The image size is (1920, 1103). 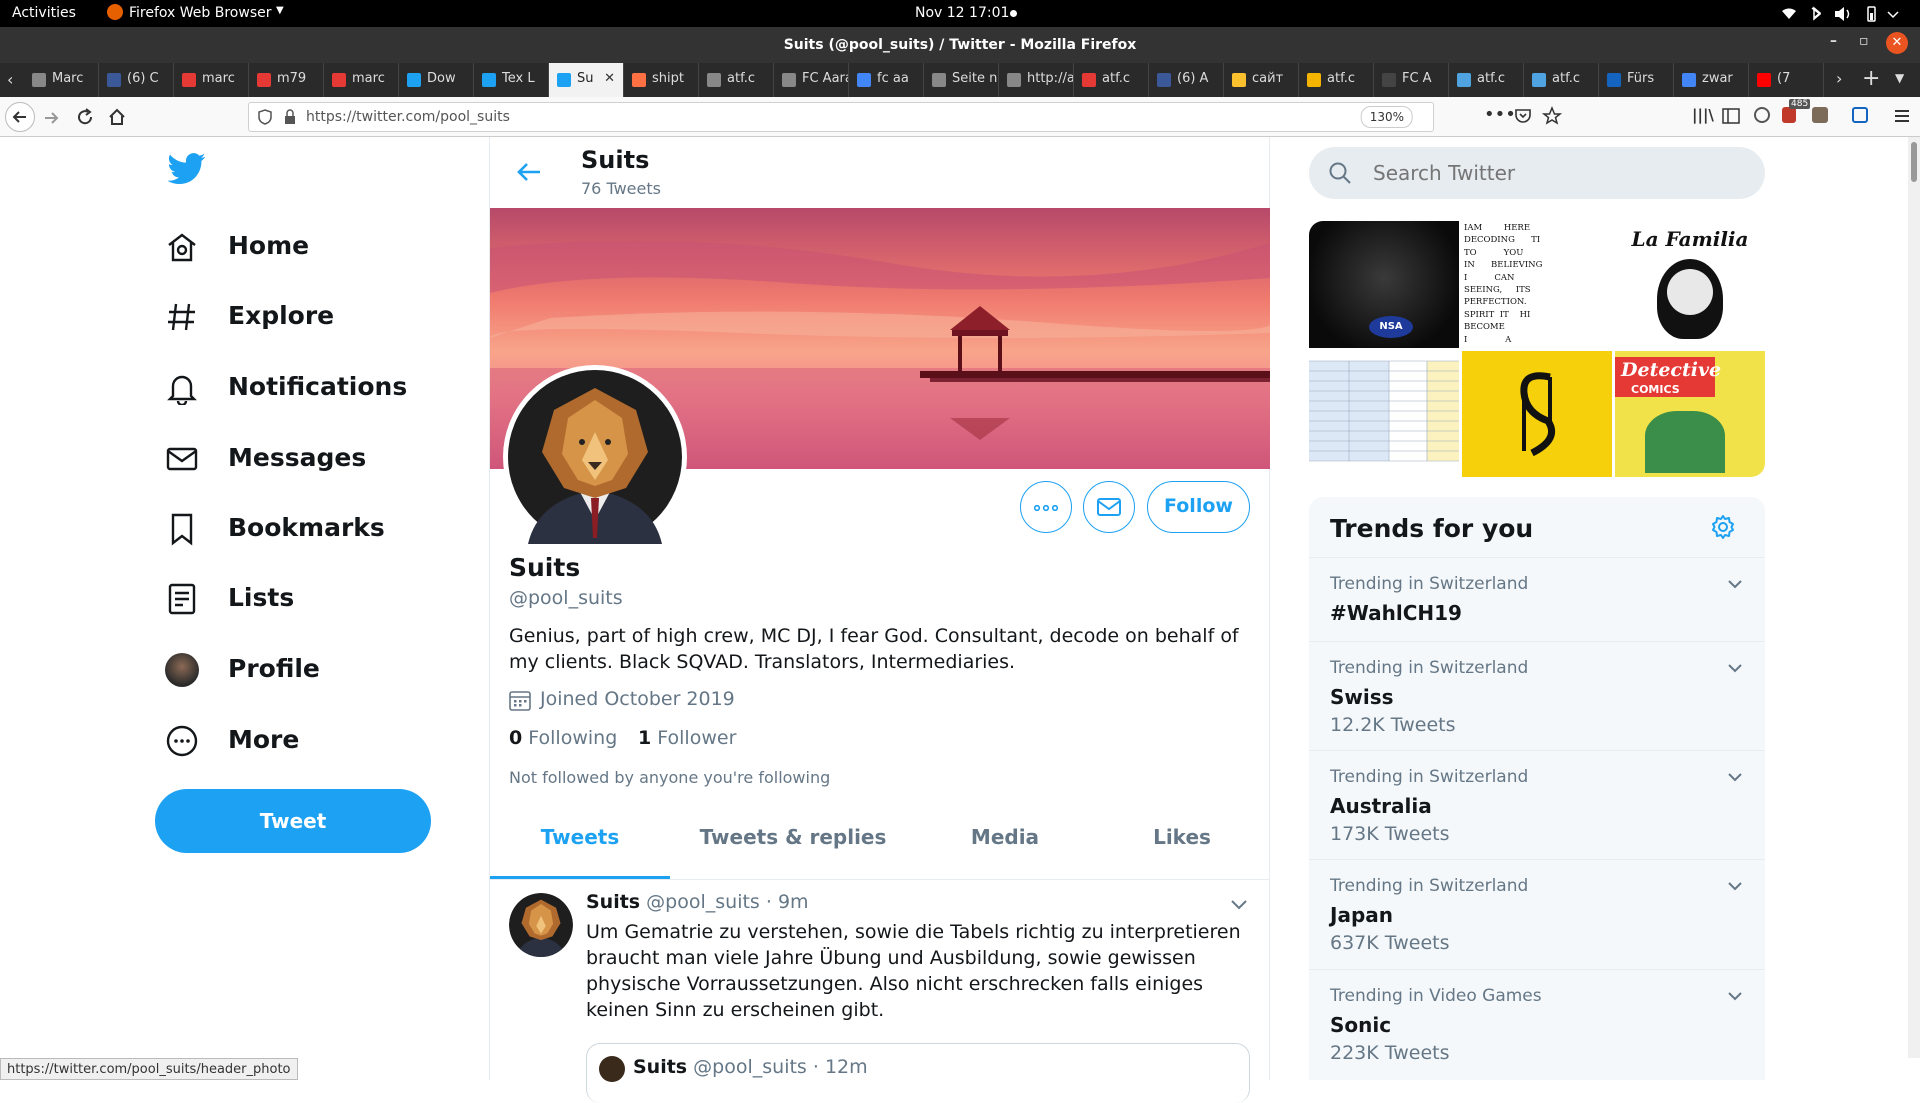 What do you see at coordinates (687, 738) in the screenshot?
I see `followers-link: 1 Follower` at bounding box center [687, 738].